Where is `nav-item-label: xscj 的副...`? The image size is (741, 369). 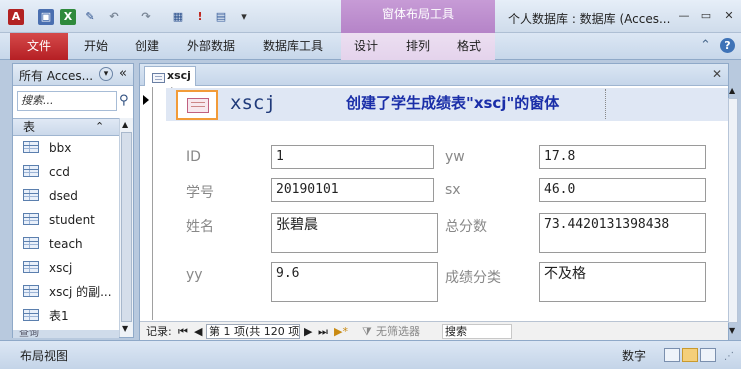
nav-item-label: xscj 的副... is located at coordinates (80, 292).